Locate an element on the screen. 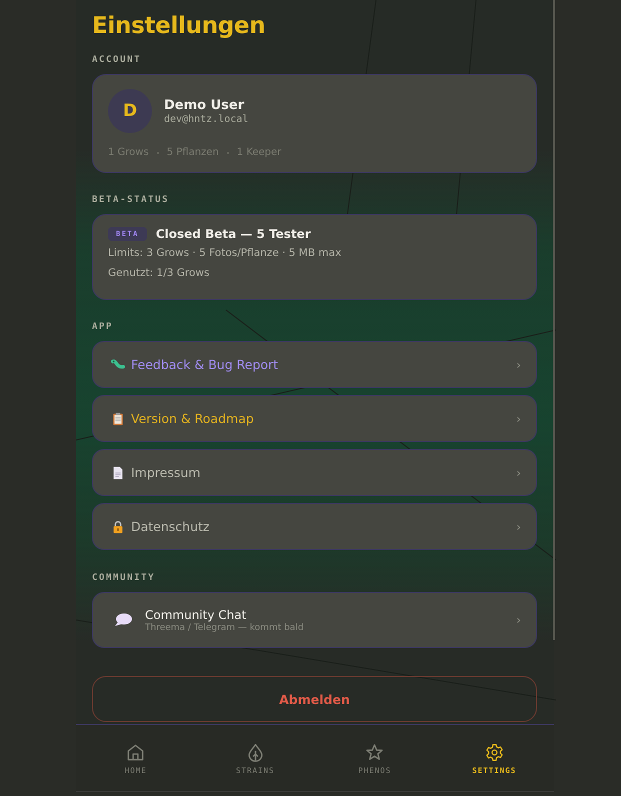  beta-title: Closed Beta — 5 Tester is located at coordinates (233, 234).